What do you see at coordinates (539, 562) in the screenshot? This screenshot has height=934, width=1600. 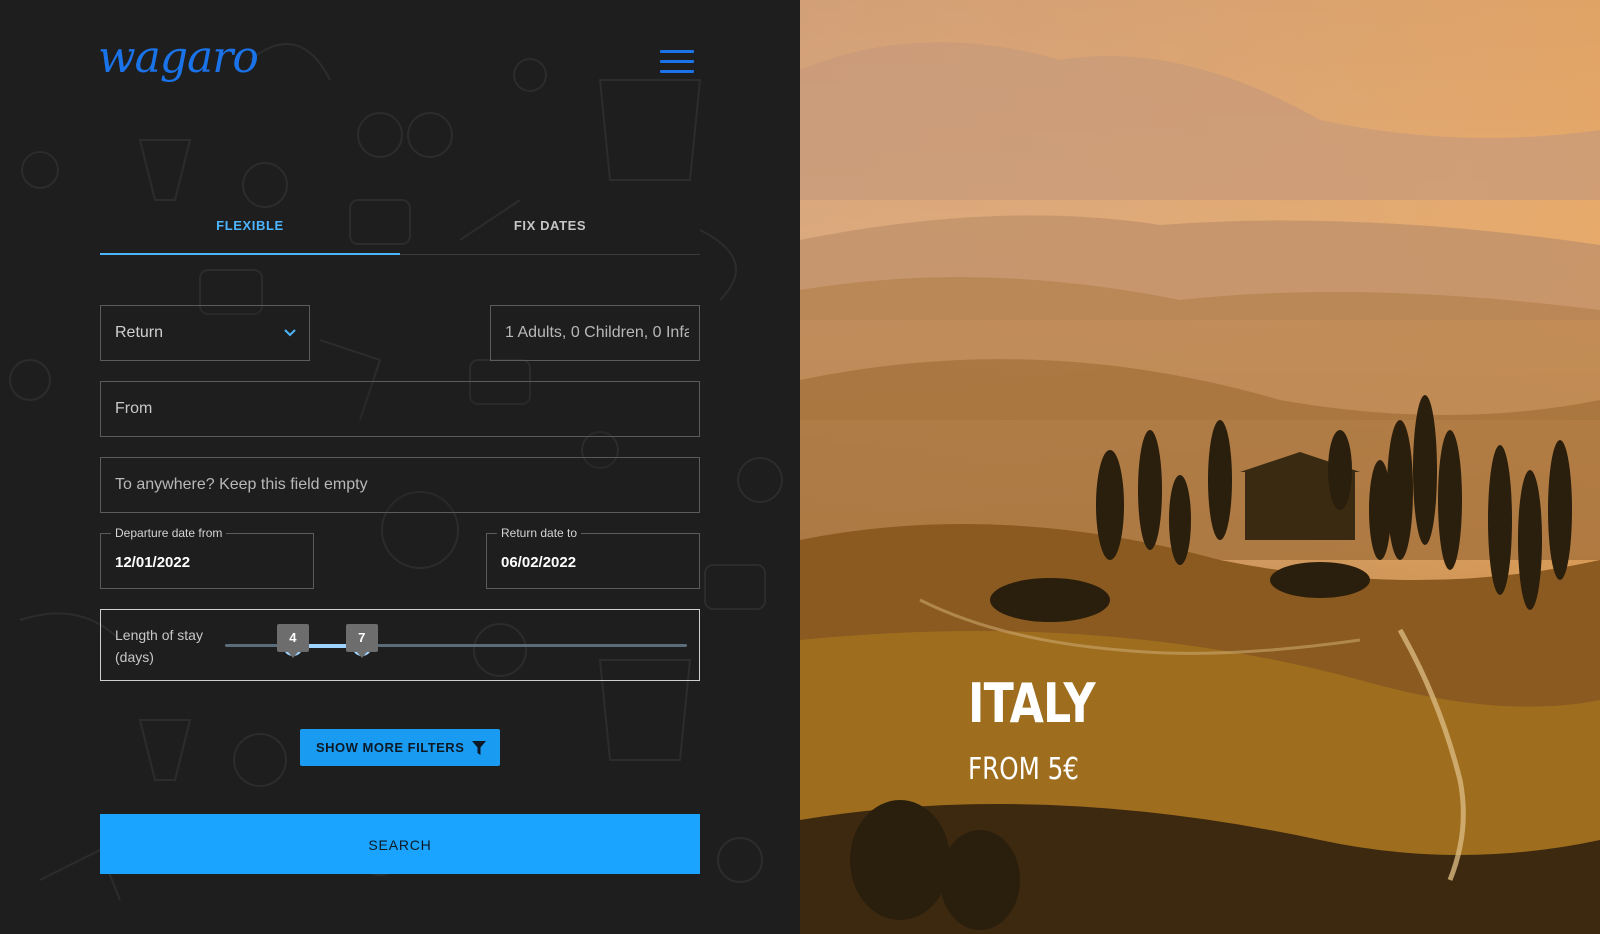 I see `return-date-value: 06/02/2022` at bounding box center [539, 562].